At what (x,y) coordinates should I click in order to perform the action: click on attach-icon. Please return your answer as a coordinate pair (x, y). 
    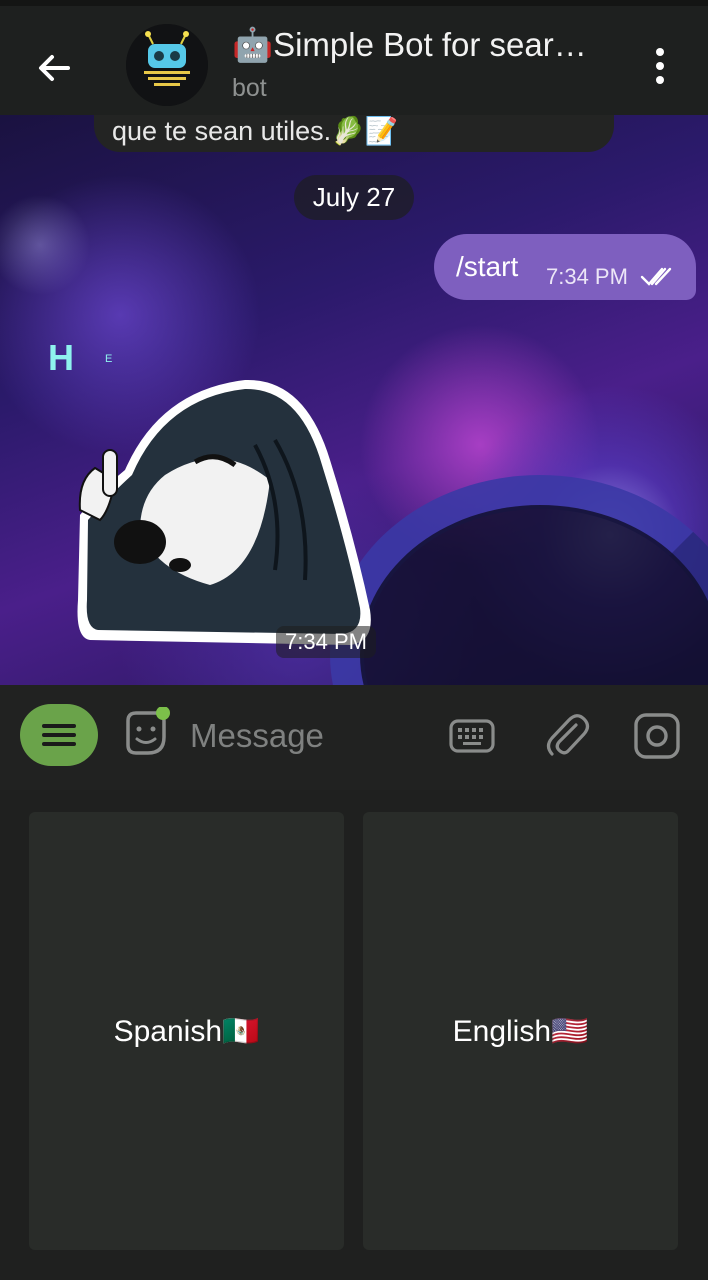
    Looking at the image, I should click on (566, 735).